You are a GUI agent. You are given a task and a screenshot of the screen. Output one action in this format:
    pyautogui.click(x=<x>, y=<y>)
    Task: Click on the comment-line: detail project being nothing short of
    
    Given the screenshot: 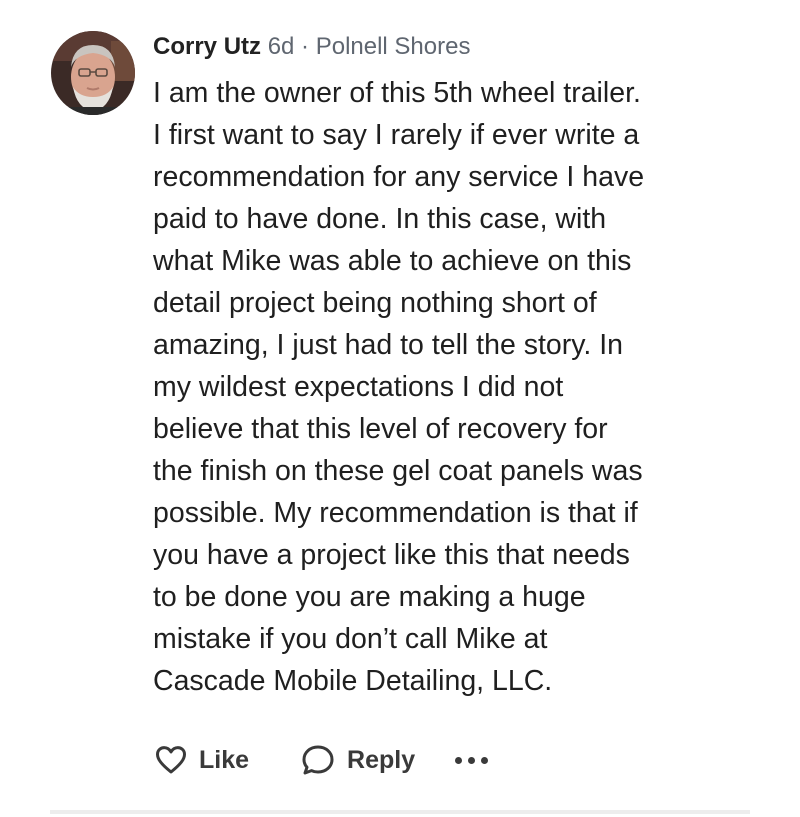 What is the action you would take?
    pyautogui.click(x=375, y=303)
    